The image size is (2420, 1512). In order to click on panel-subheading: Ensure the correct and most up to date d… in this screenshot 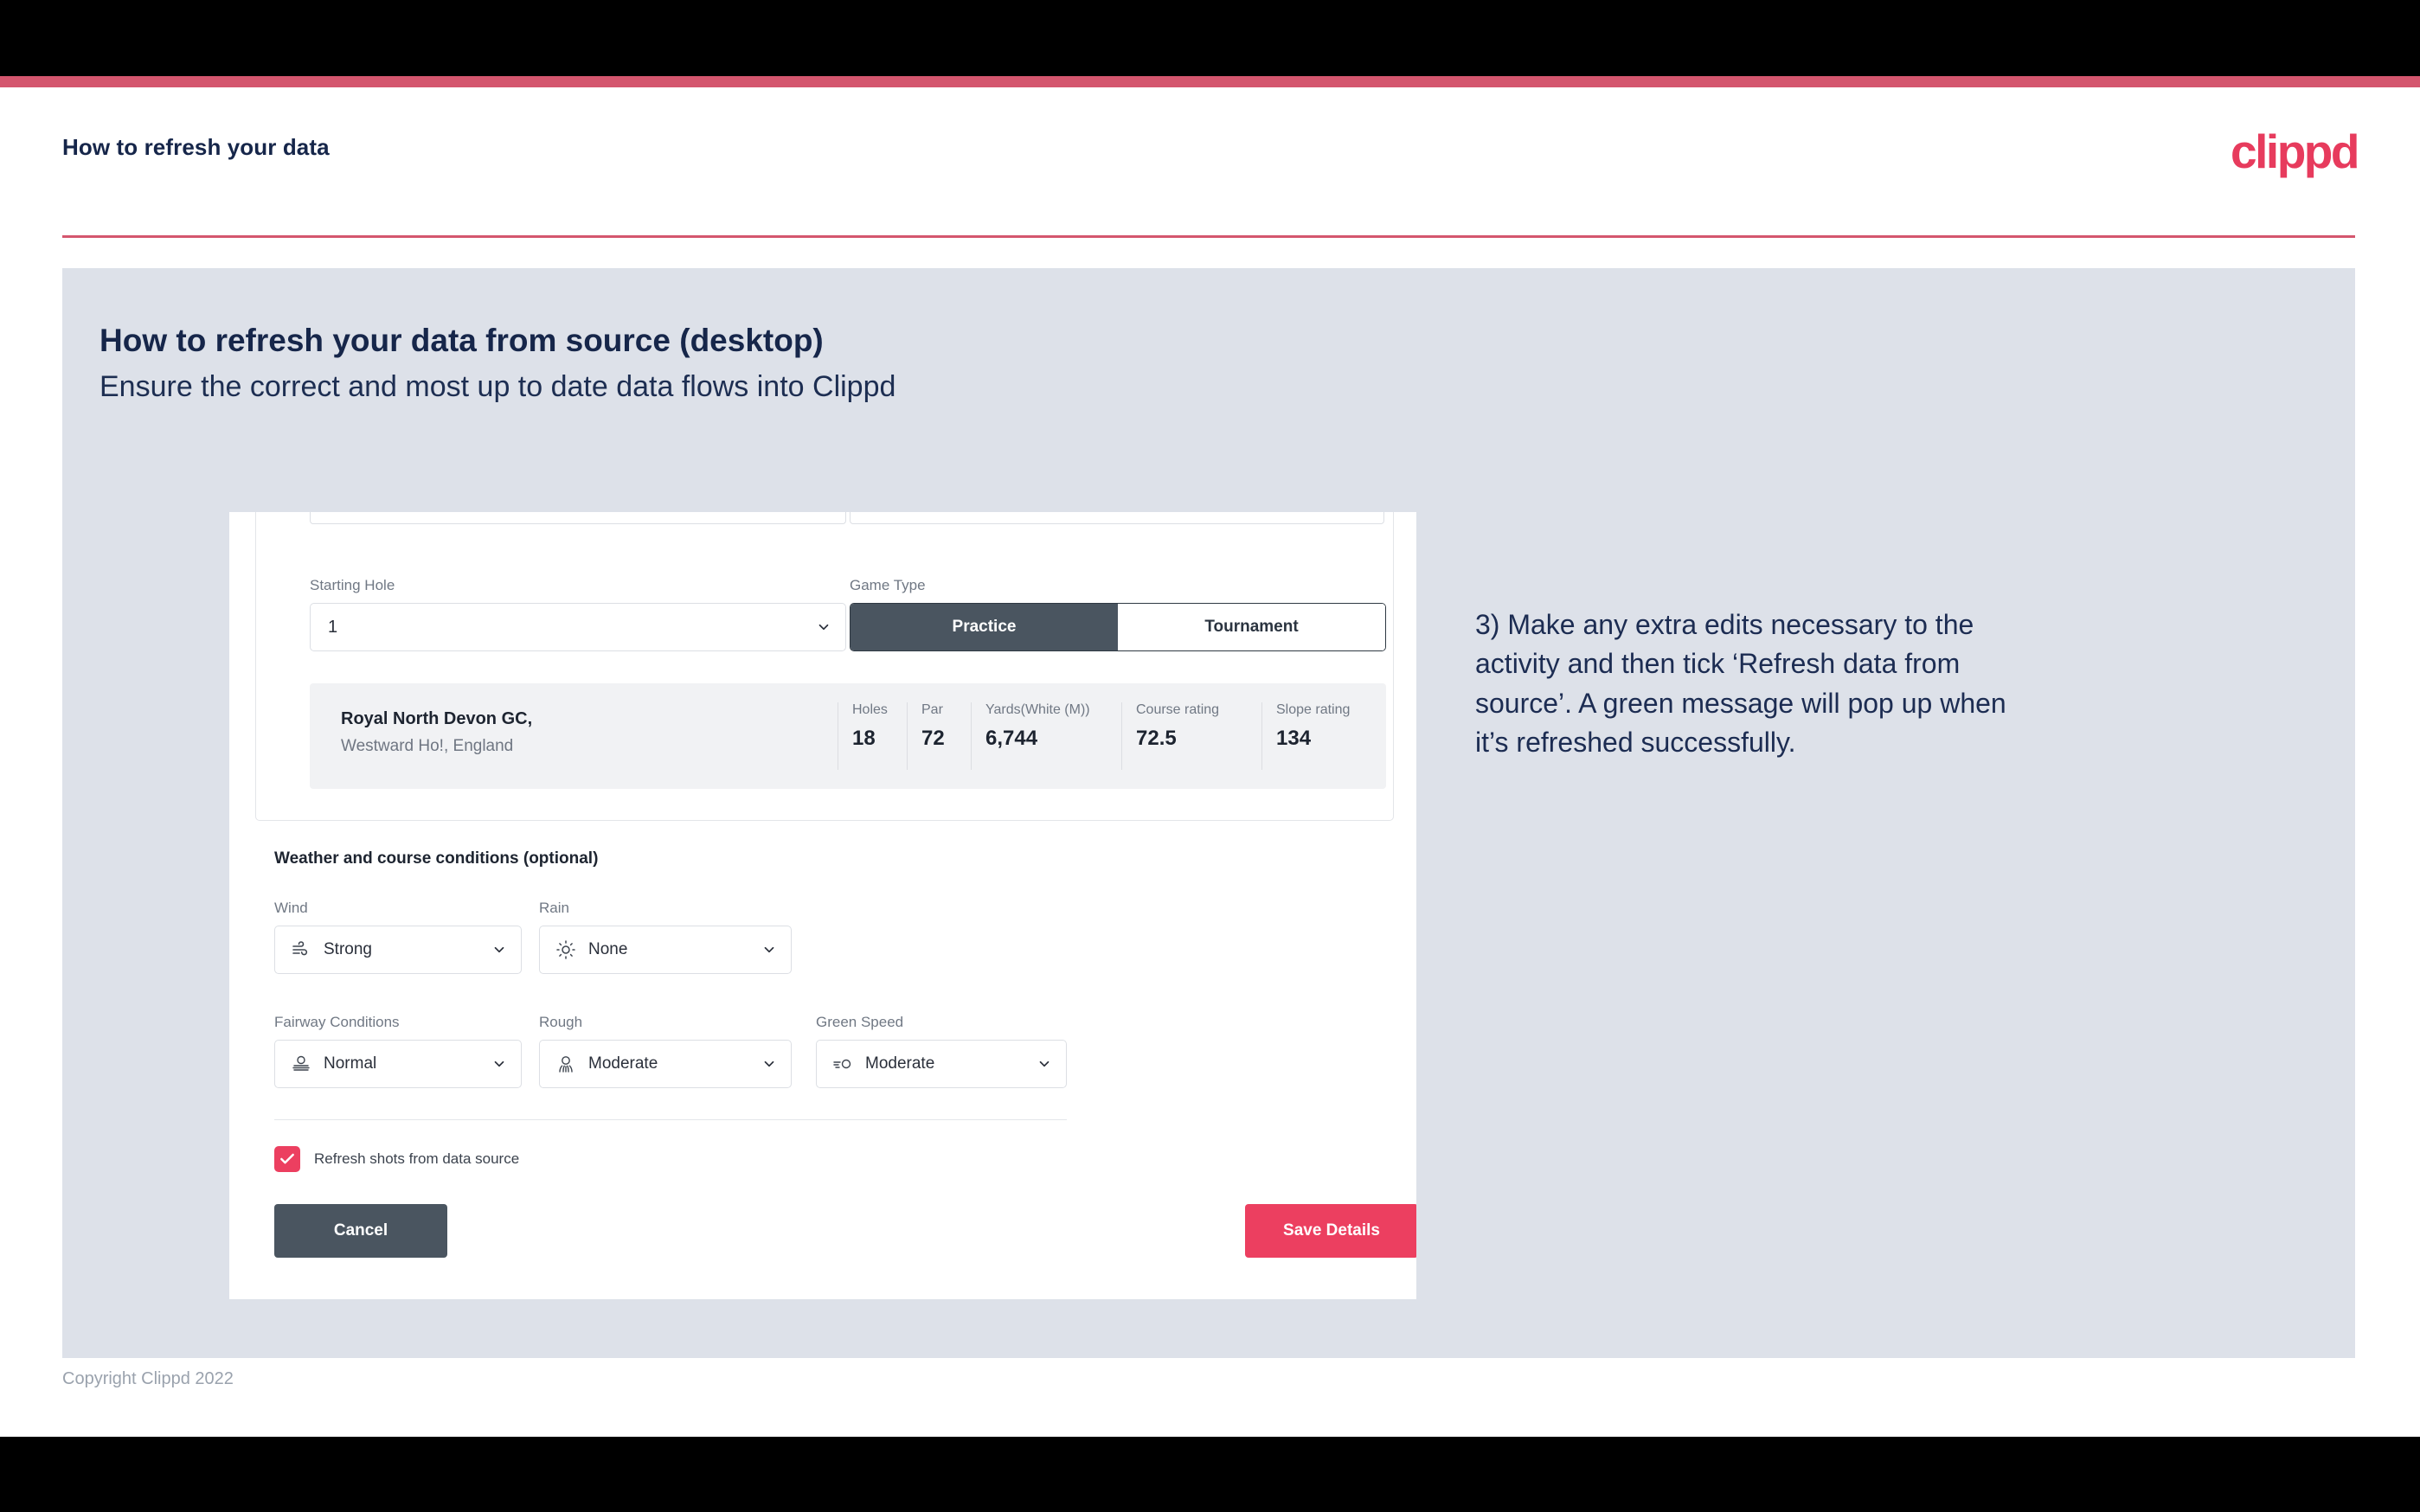, I will do `click(497, 386)`.